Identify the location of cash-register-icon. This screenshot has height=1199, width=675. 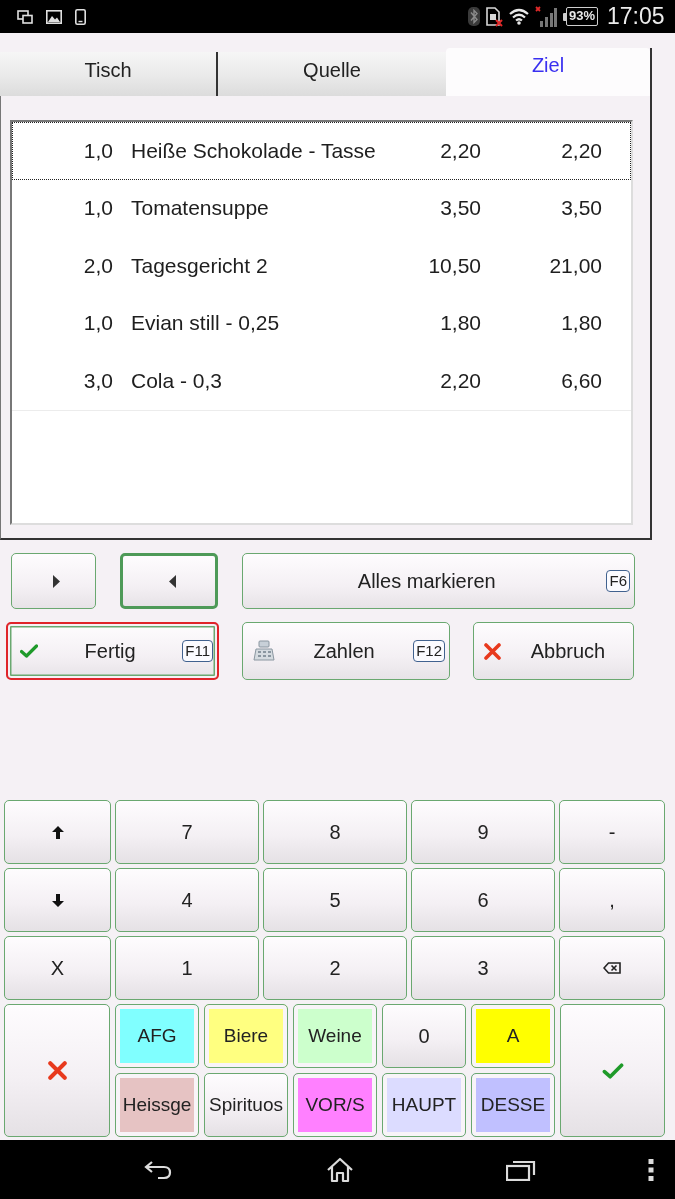
(264, 651).